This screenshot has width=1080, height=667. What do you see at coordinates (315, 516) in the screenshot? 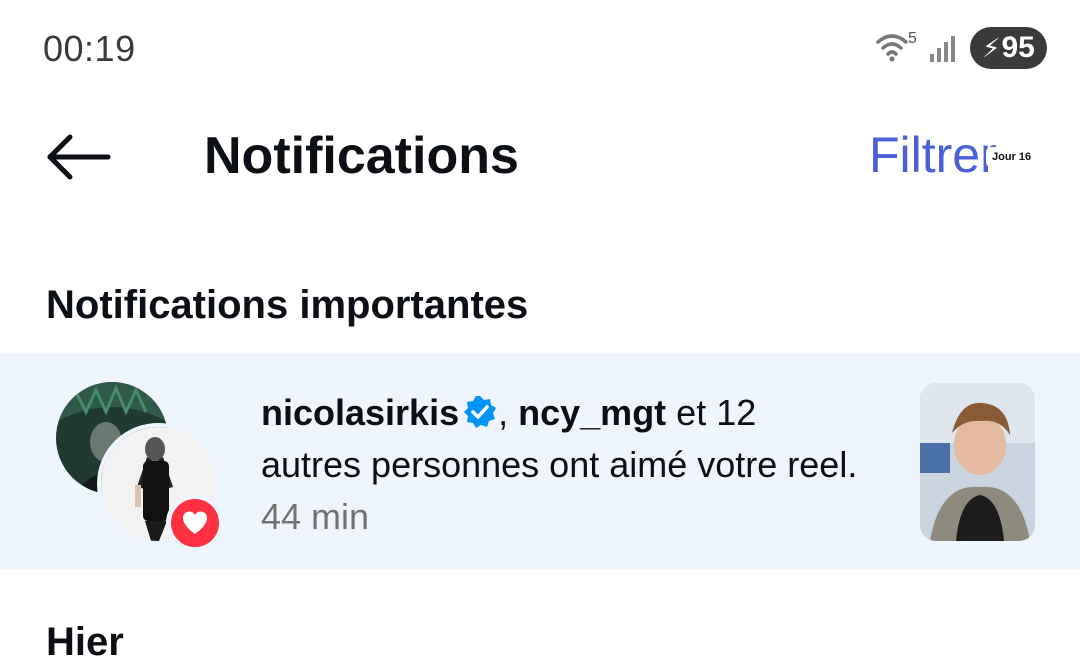
I see `notification-time: 44 min` at bounding box center [315, 516].